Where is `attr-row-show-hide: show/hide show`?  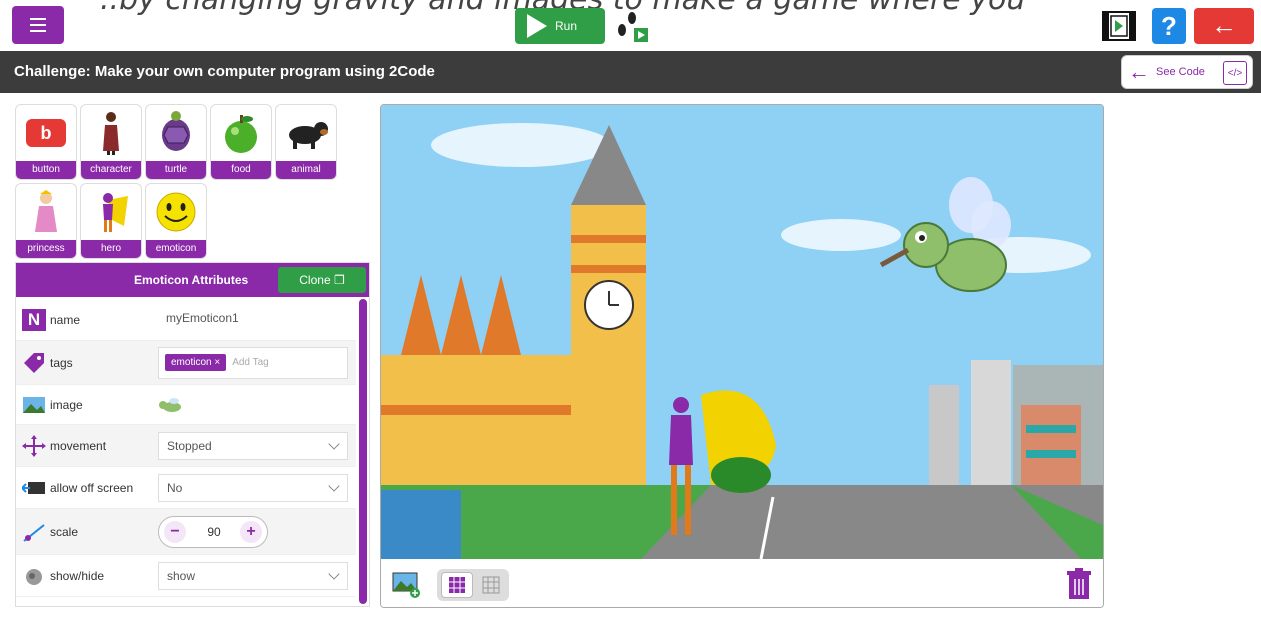
attr-row-show-hide: show/hide show is located at coordinates (186, 576).